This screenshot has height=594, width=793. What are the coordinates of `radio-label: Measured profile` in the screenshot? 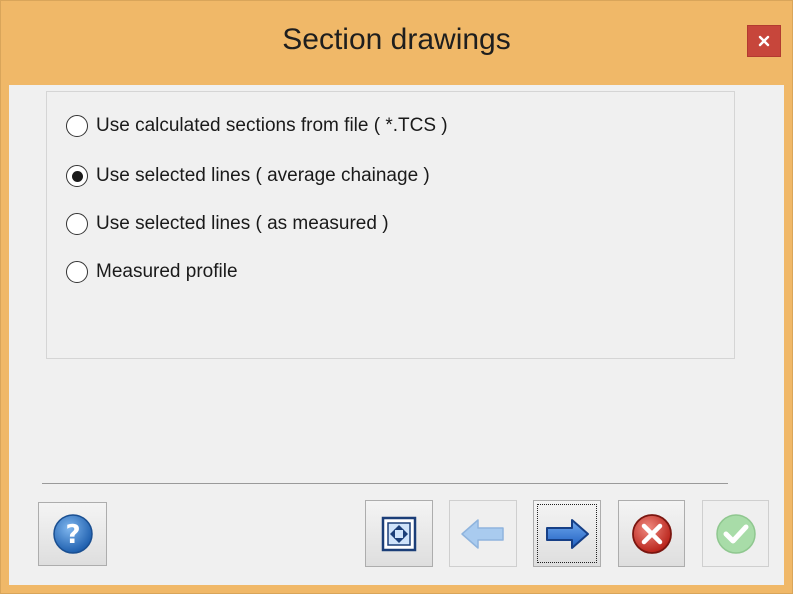 It's located at (167, 271).